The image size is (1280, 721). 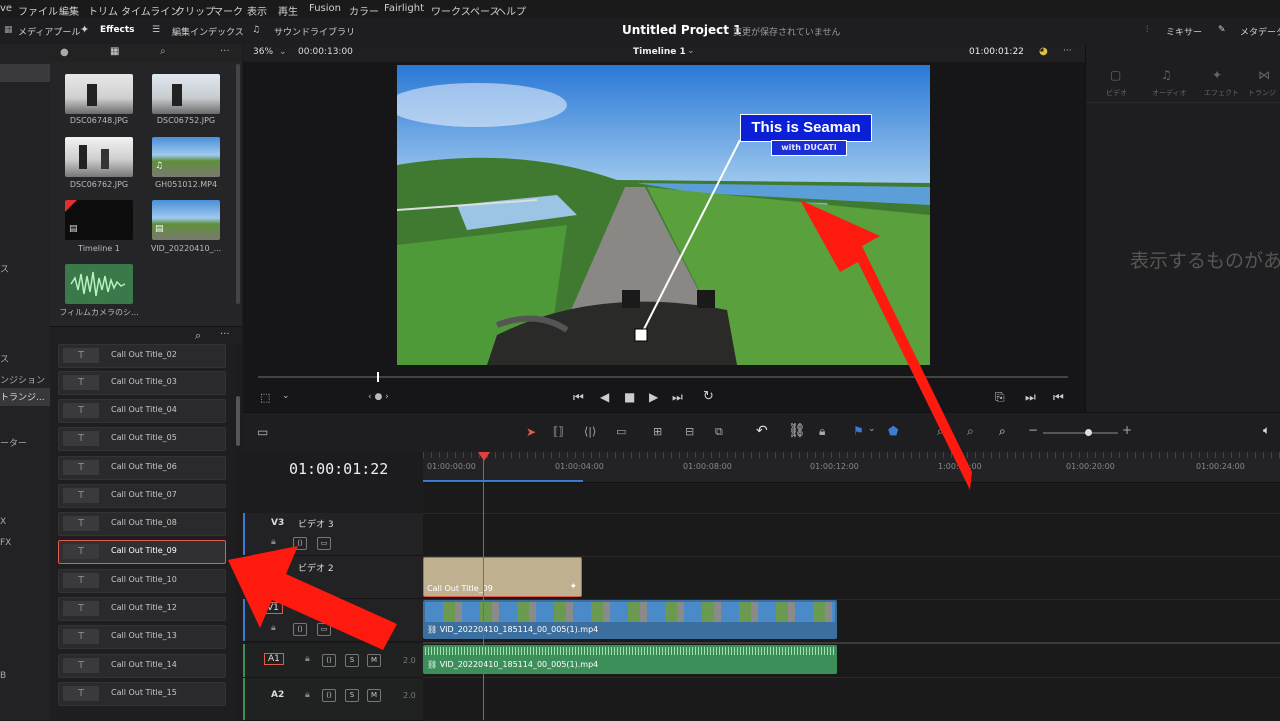 I want to click on arrow-to-effect, so click(x=312, y=598).